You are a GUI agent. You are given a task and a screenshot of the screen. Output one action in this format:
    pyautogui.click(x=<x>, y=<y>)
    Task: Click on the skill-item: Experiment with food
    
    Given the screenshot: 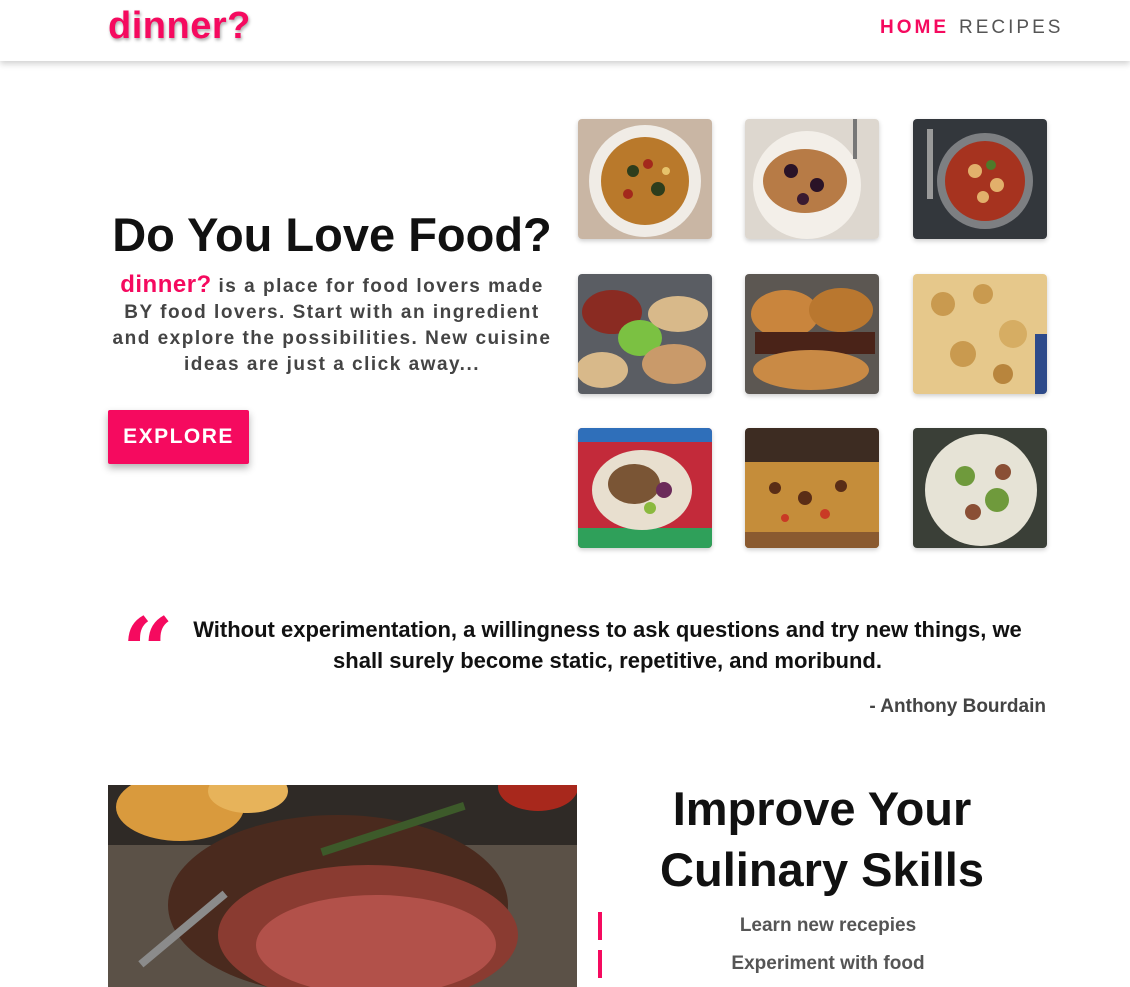 What is the action you would take?
    pyautogui.click(x=828, y=967)
    